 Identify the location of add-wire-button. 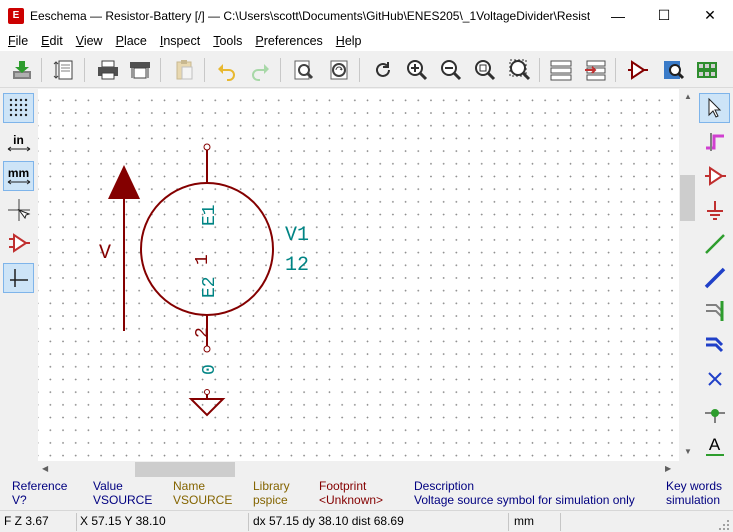
(714, 244).